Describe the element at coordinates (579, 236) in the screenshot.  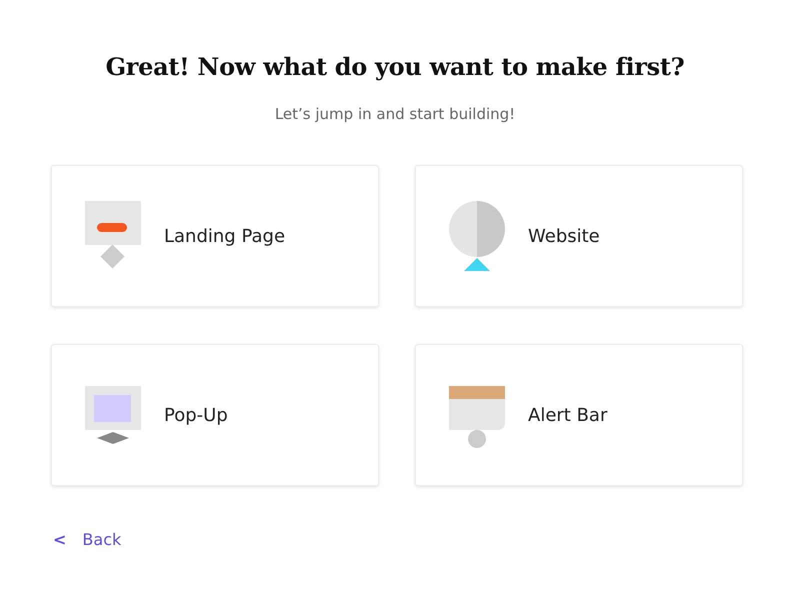
I see `option-card: Website` at that location.